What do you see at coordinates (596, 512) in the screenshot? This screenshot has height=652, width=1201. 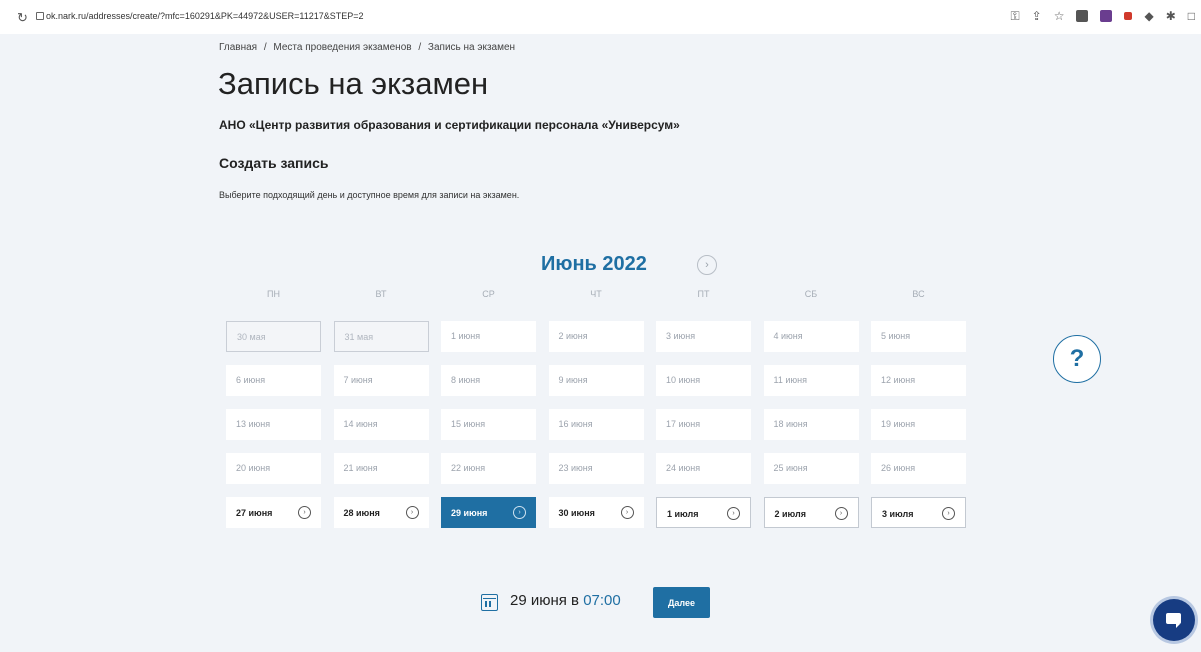 I see `calendar-day: 30 июня ›` at bounding box center [596, 512].